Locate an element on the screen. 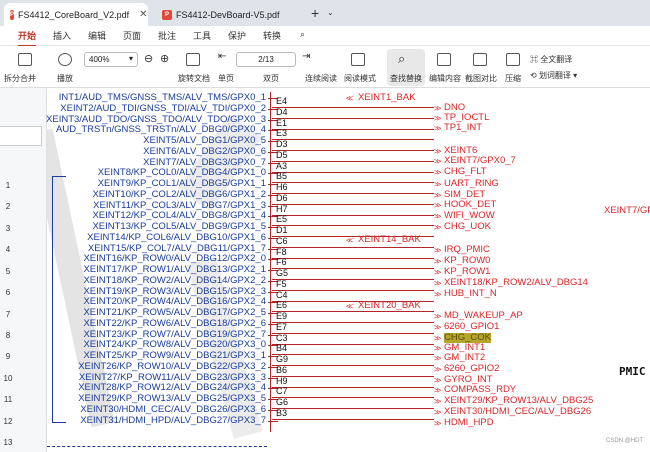  compare-icon is located at coordinates (480, 59).